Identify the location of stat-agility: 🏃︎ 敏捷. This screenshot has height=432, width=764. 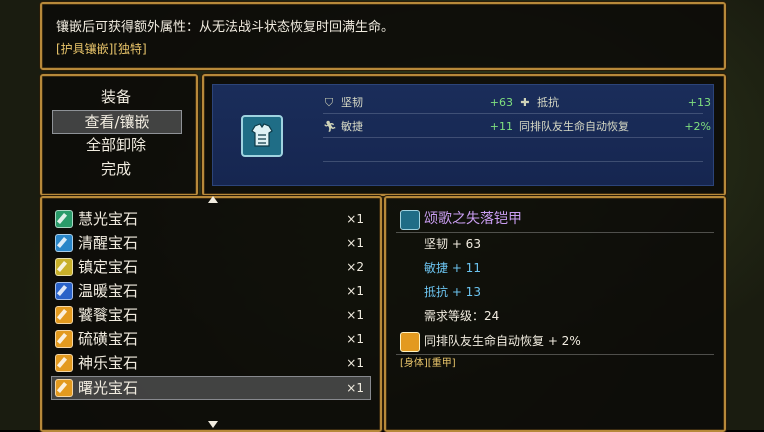
(343, 126).